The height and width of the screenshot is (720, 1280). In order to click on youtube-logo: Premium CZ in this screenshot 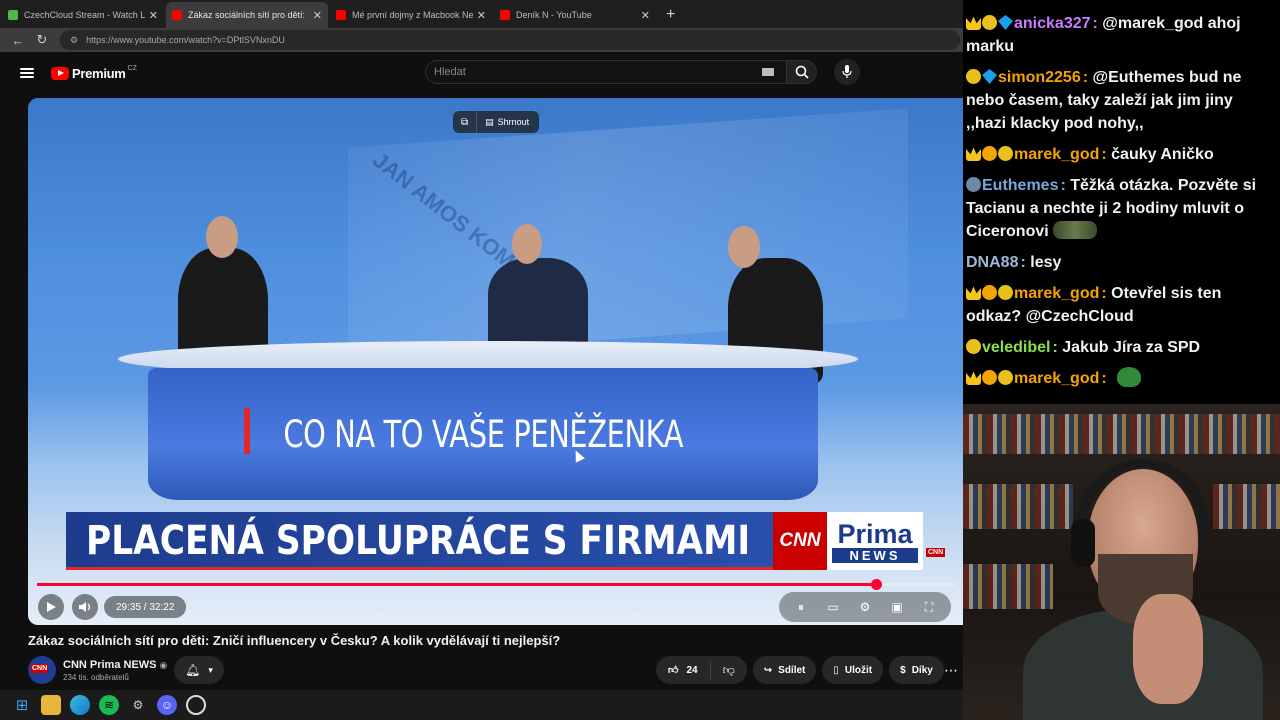, I will do `click(94, 72)`.